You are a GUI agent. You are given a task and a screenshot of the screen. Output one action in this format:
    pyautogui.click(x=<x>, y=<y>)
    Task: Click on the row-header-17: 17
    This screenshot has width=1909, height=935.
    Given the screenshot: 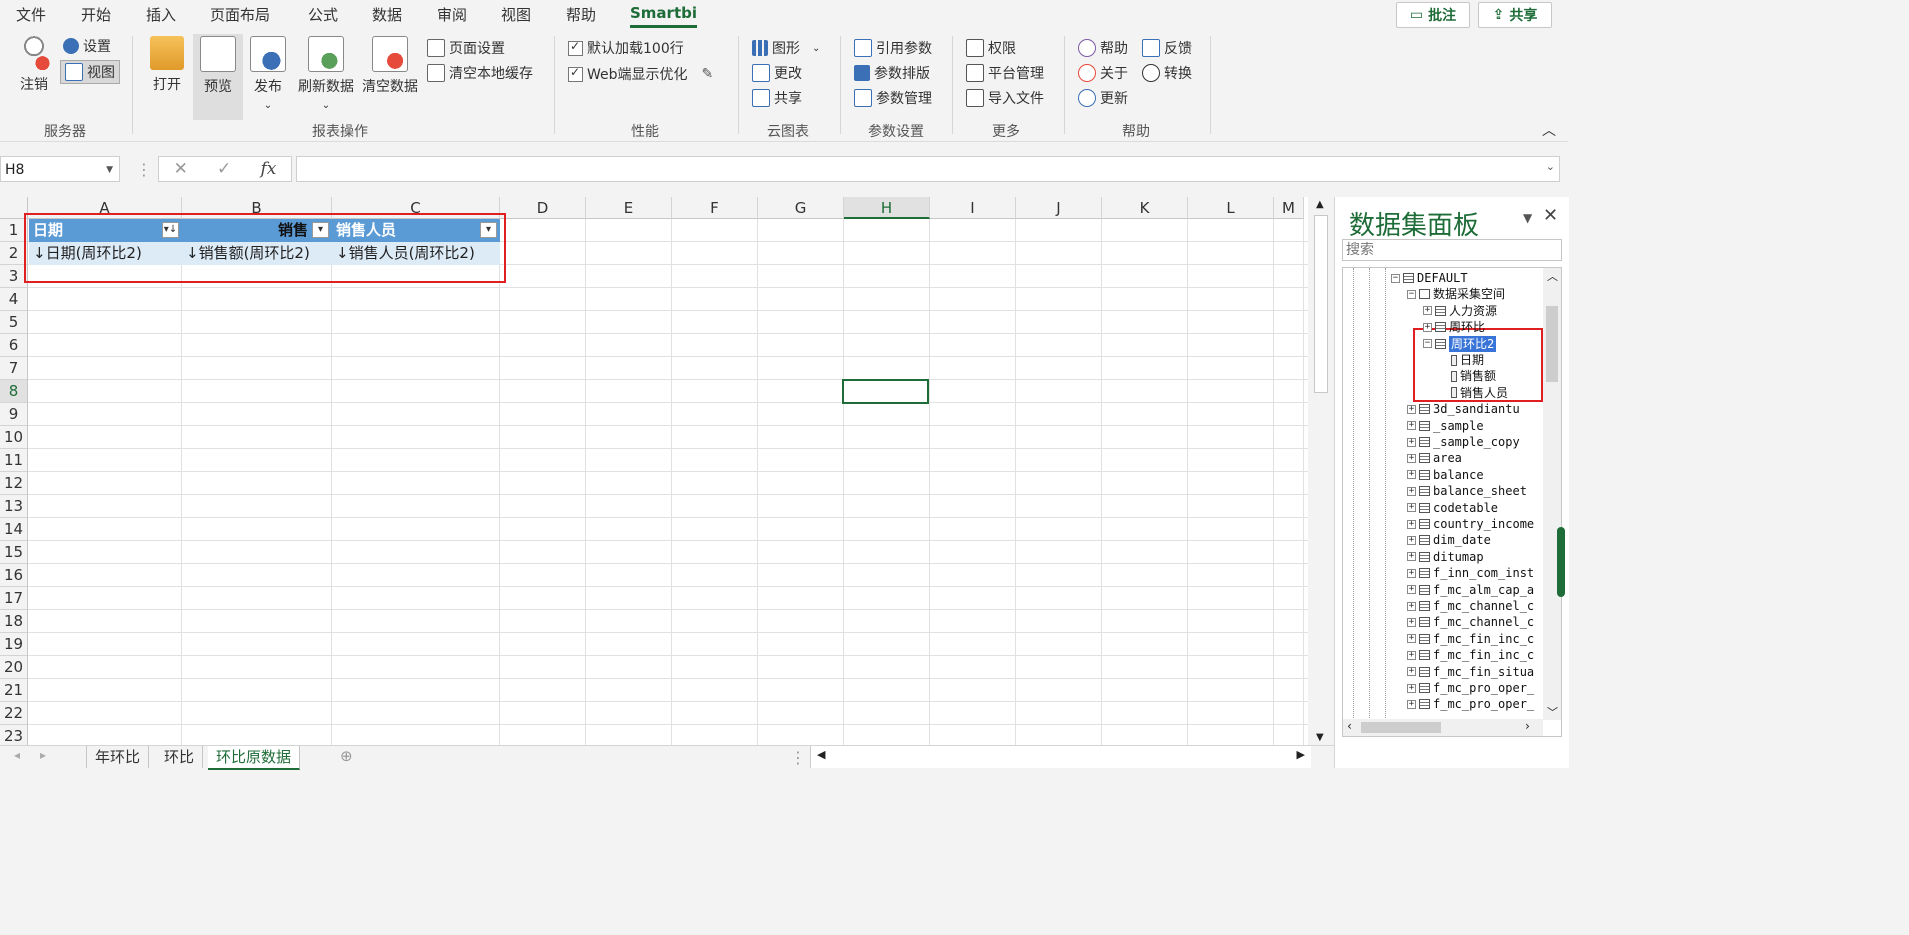 What is the action you would take?
    pyautogui.click(x=14, y=598)
    